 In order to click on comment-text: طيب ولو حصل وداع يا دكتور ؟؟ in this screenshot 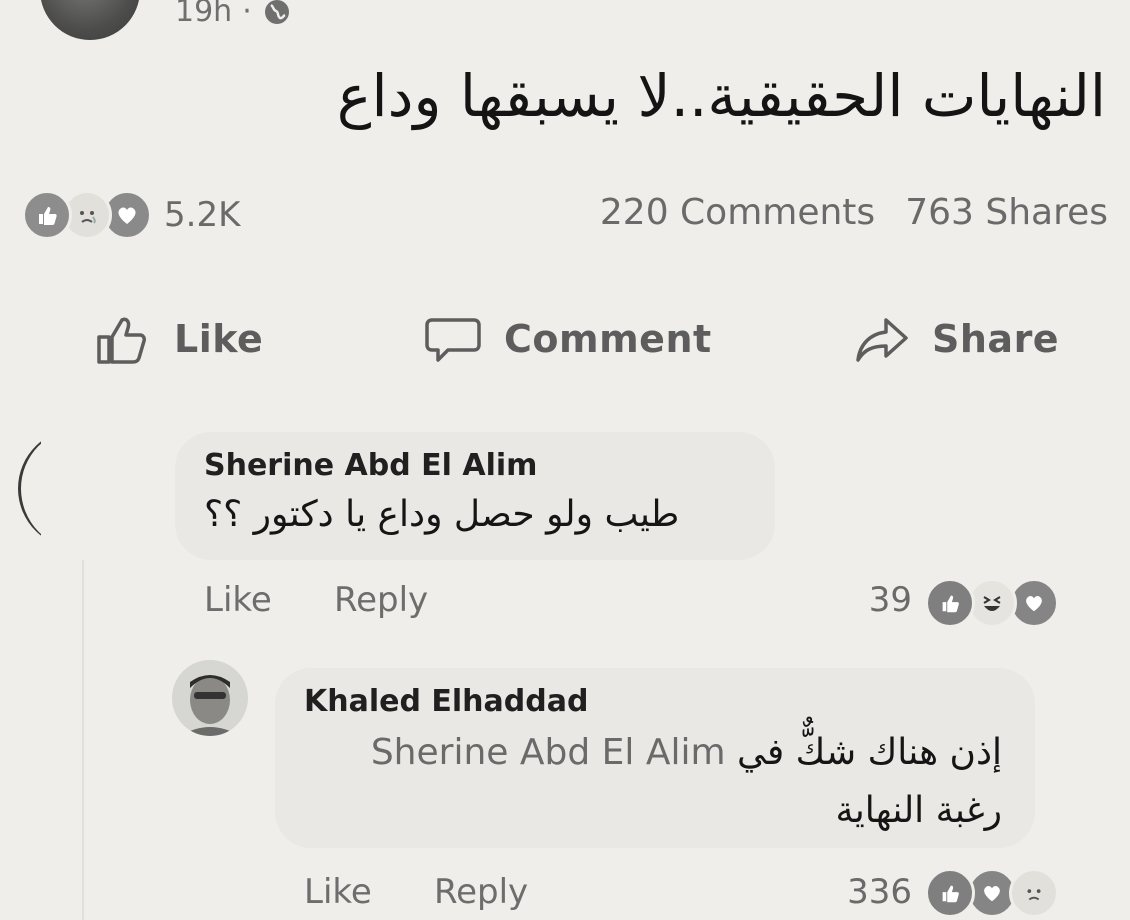, I will do `click(442, 514)`.